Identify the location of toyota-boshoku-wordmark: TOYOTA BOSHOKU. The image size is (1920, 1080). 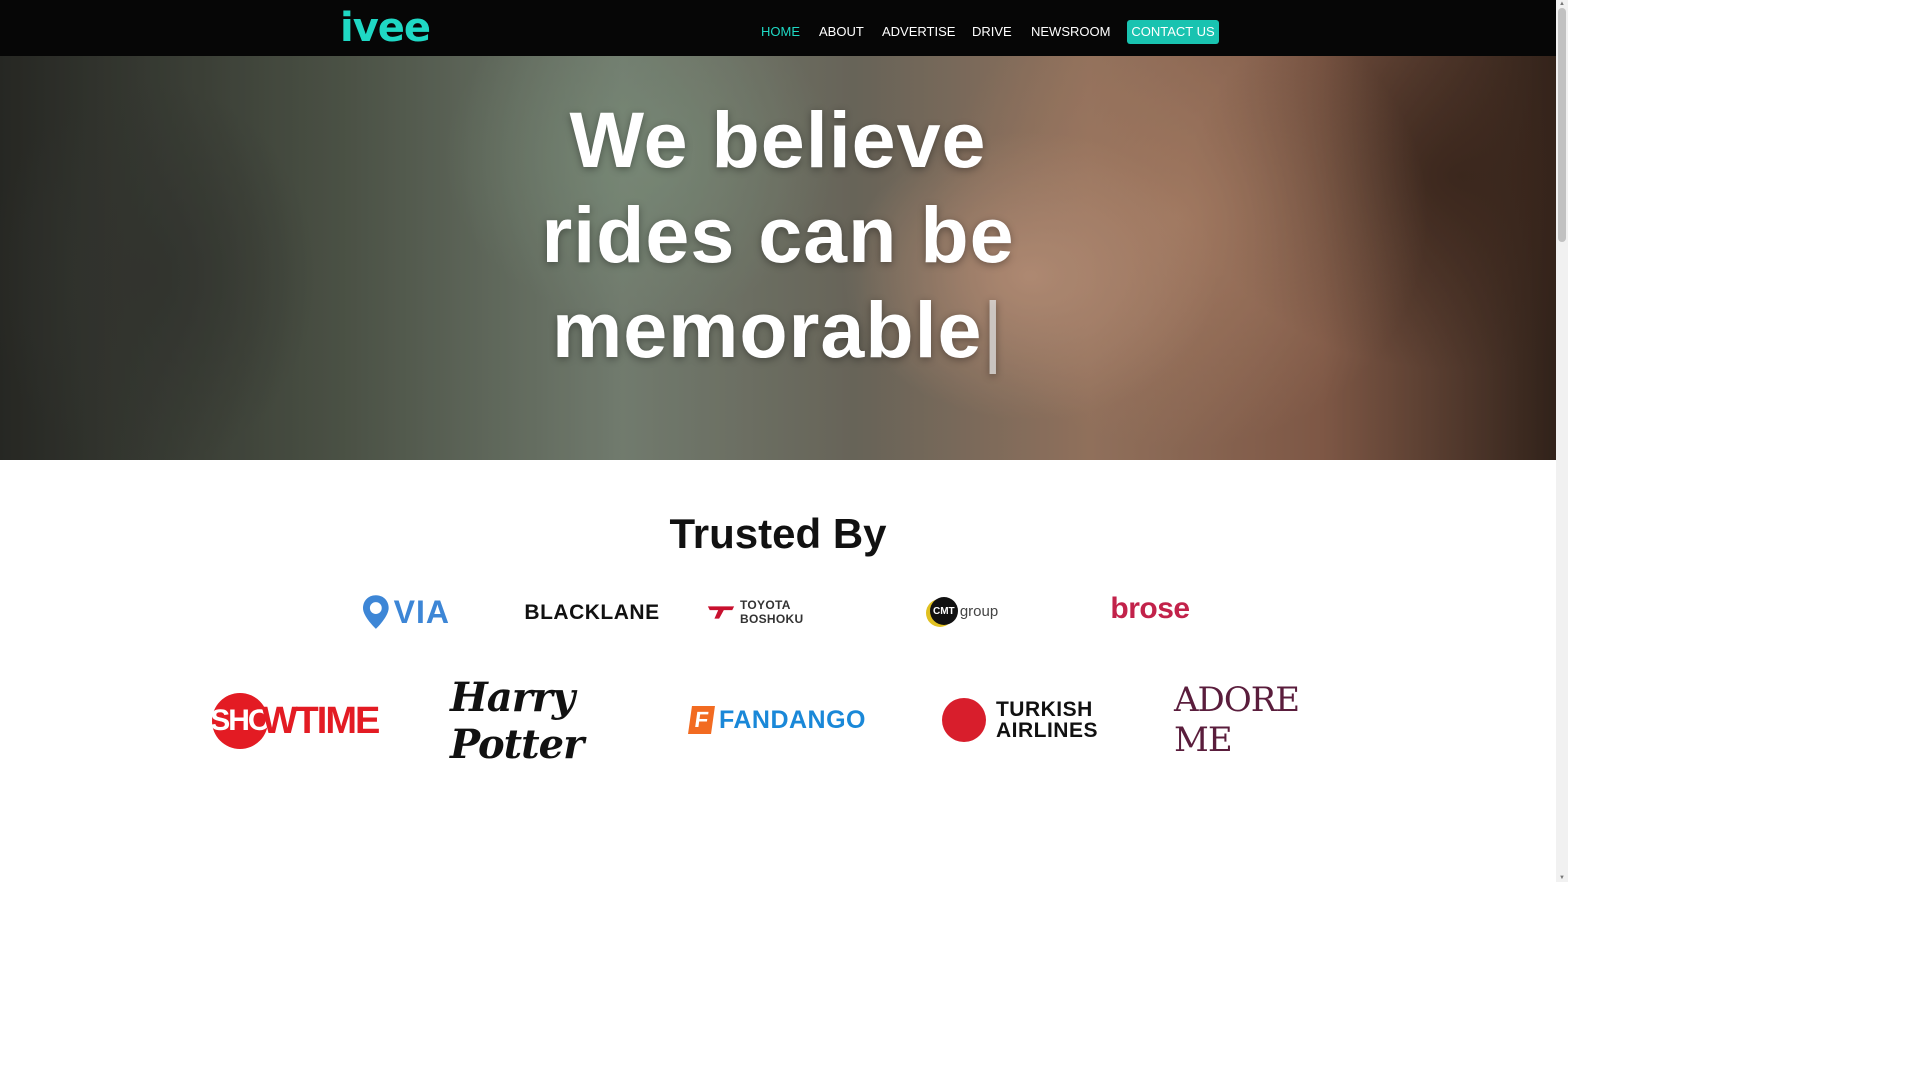
(772, 612).